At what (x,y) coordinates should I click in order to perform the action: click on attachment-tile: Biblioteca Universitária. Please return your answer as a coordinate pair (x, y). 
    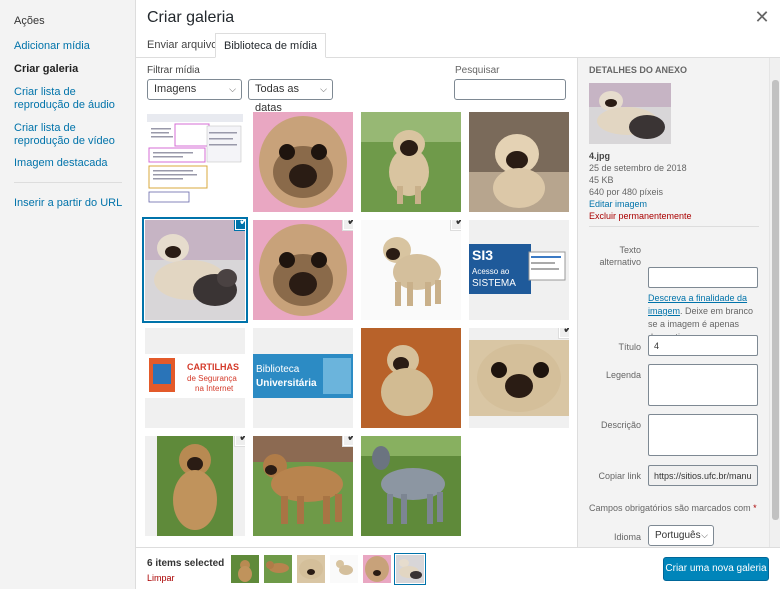
    Looking at the image, I should click on (303, 378).